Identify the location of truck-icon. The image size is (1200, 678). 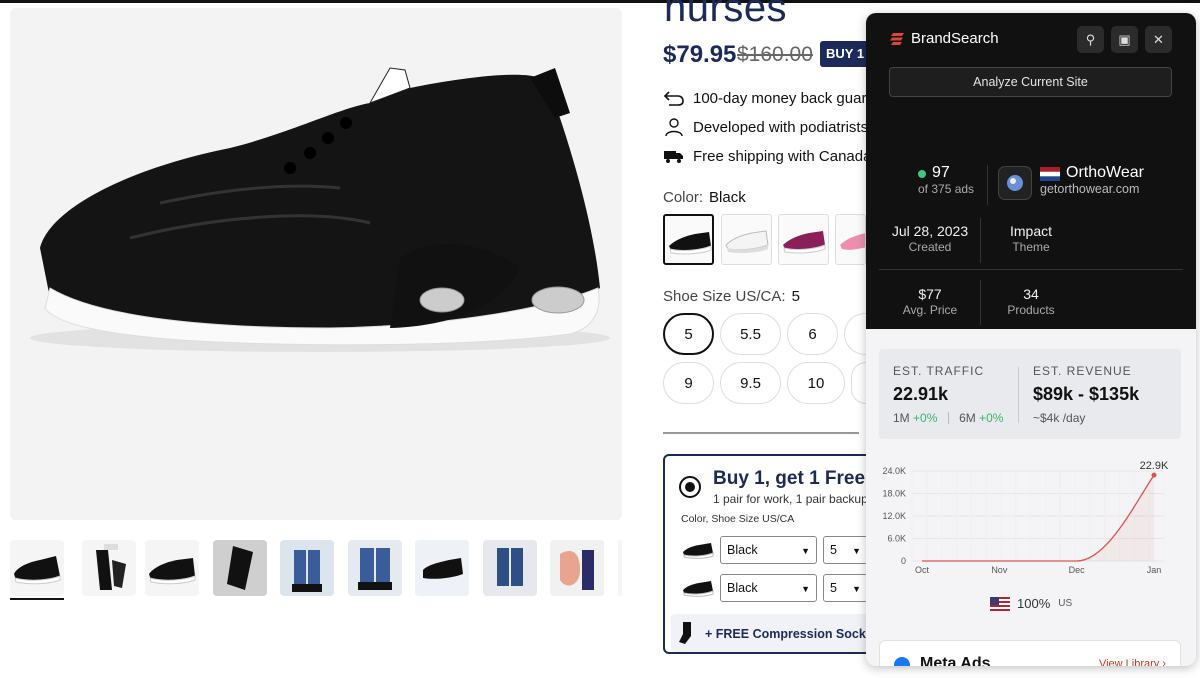
(673, 157).